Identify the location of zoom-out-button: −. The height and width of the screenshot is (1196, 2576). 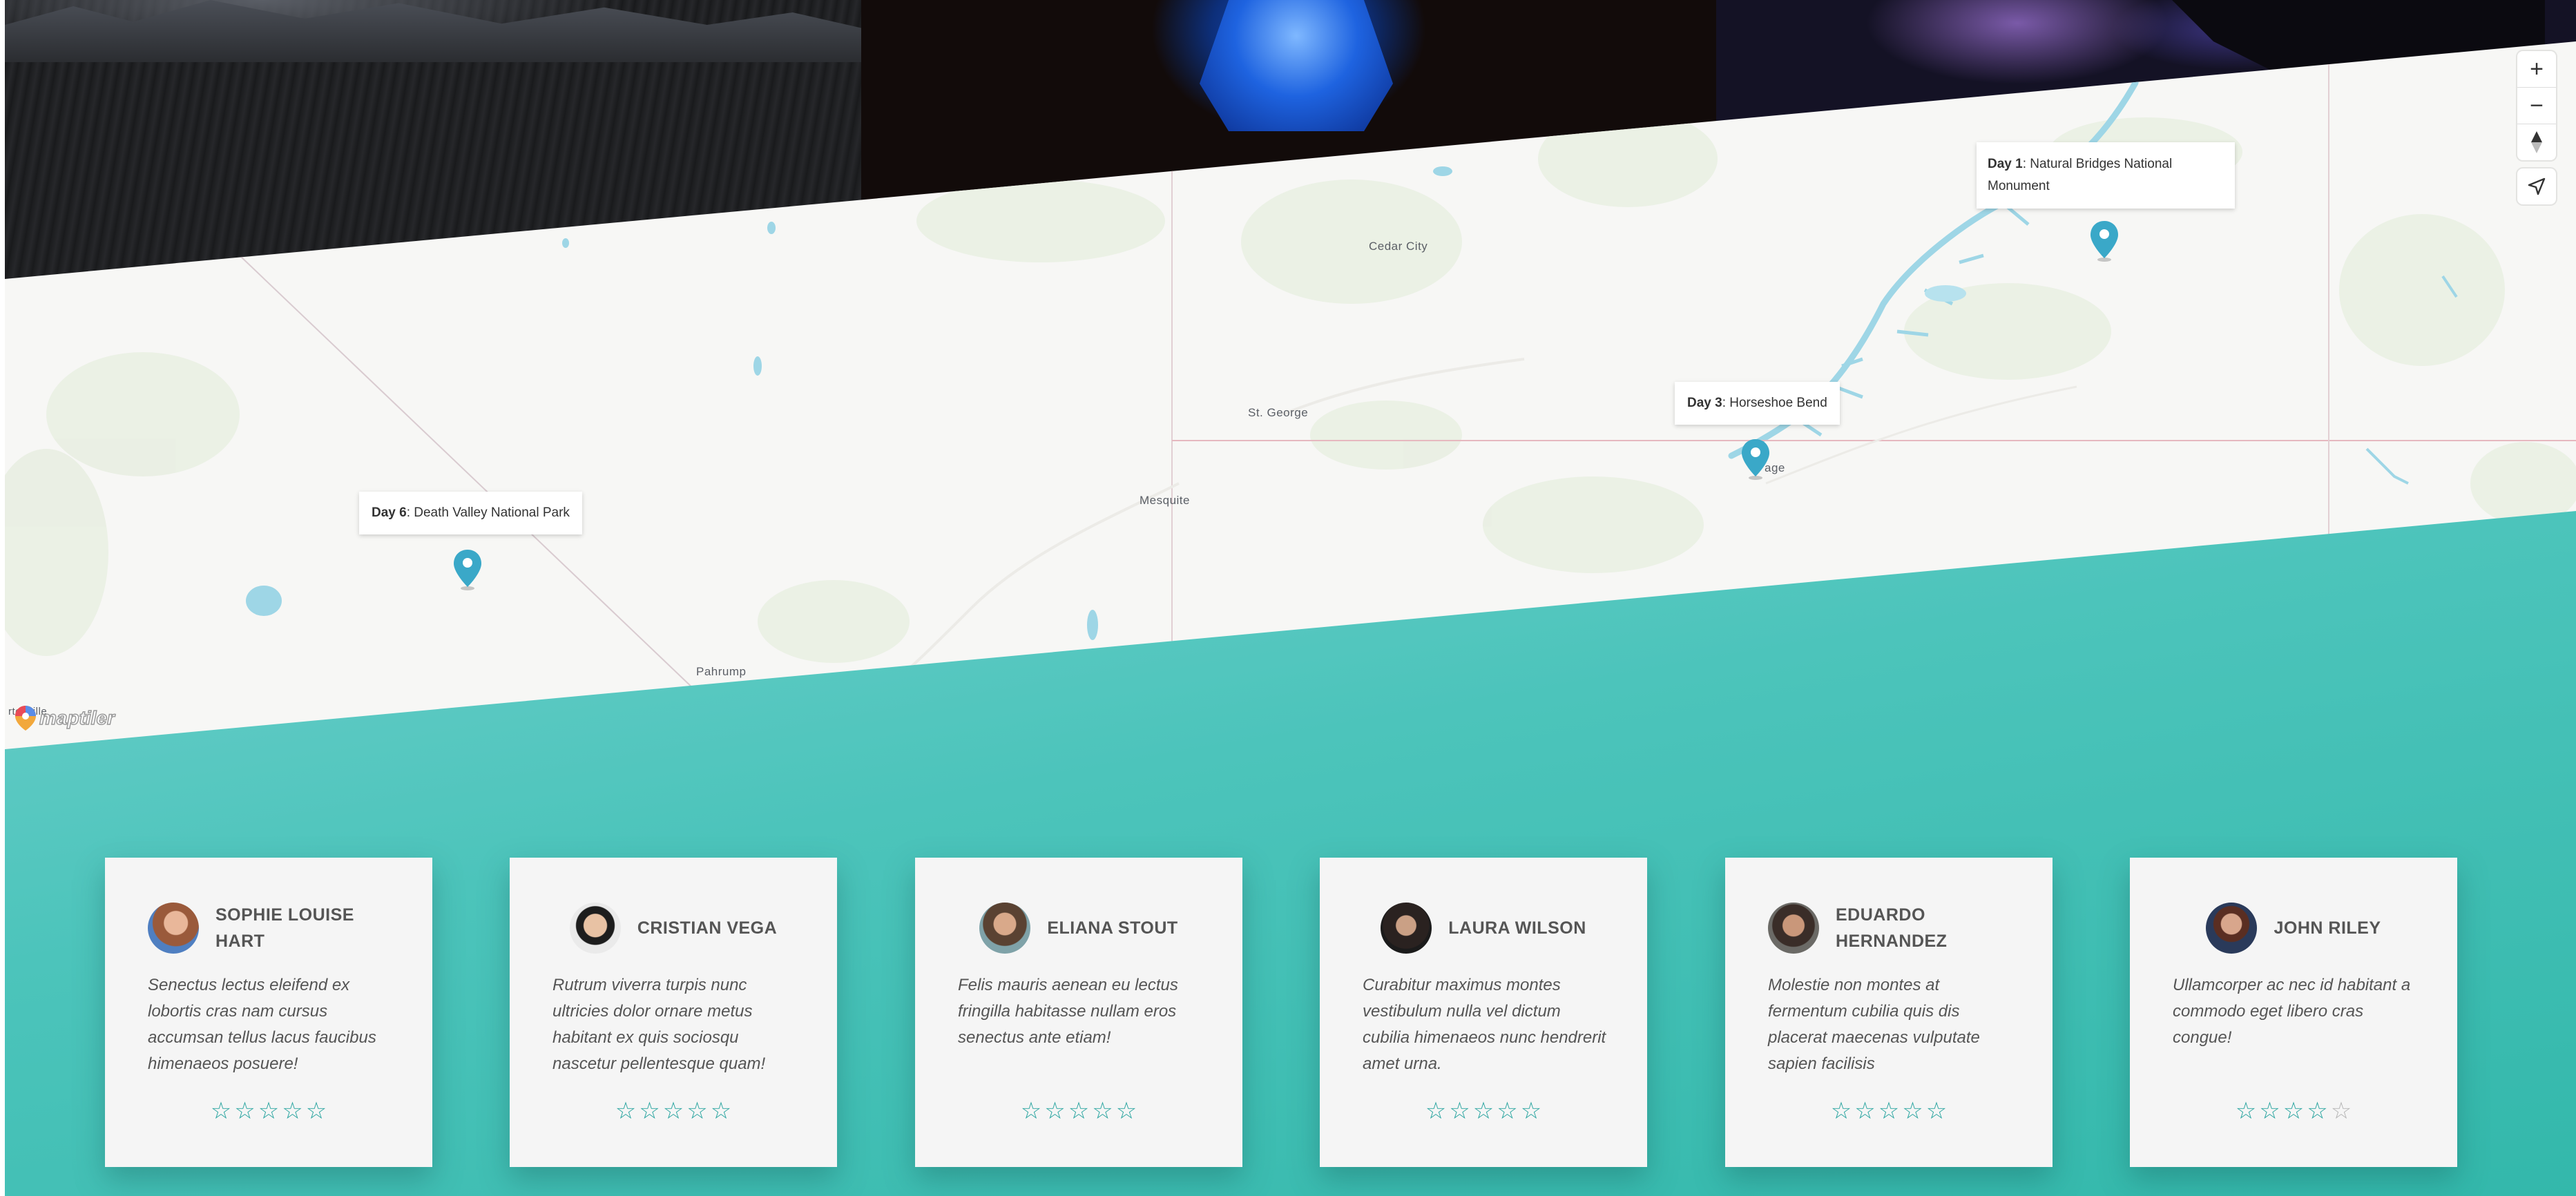
(2536, 105).